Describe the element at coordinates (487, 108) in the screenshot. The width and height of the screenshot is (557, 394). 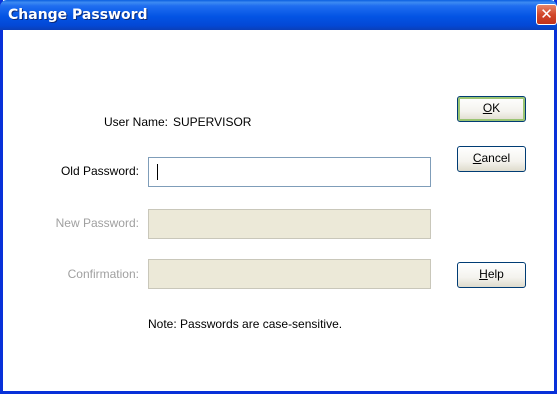
I see `ok-mnemonic: O` at that location.